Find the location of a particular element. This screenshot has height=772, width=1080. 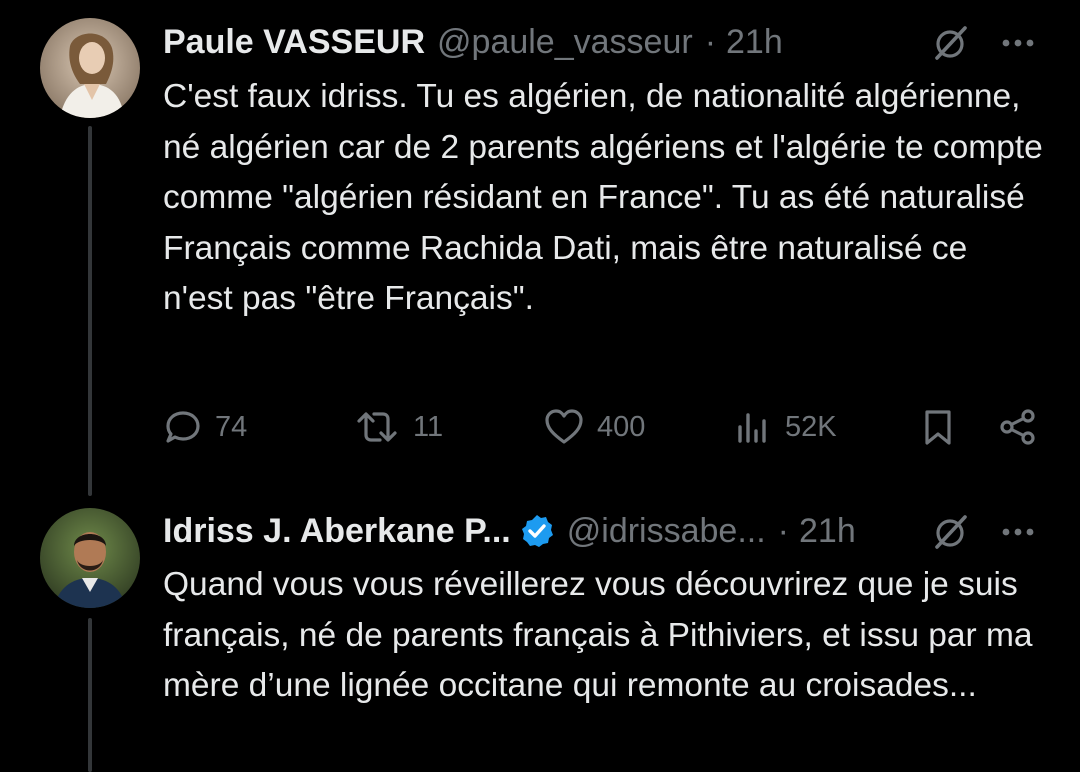

action-bar: 74 11 400 52K is located at coordinates (603, 427).